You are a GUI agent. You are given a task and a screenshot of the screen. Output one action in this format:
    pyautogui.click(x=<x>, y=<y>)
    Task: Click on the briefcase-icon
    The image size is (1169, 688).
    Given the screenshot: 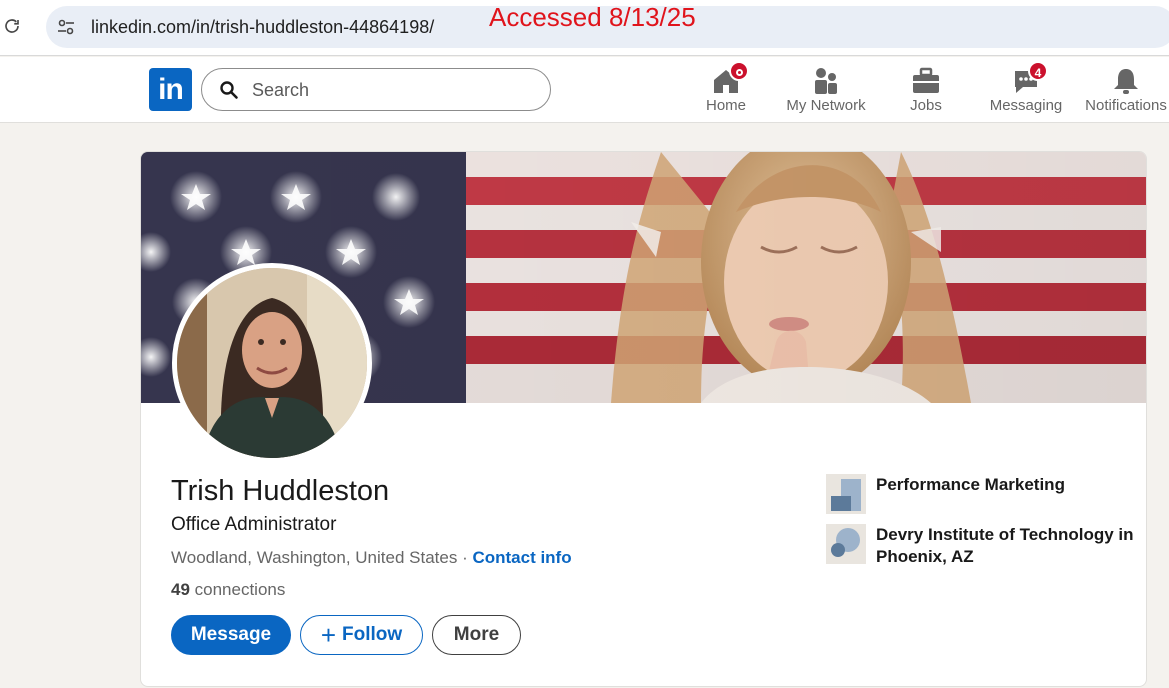 What is the action you would take?
    pyautogui.click(x=926, y=80)
    